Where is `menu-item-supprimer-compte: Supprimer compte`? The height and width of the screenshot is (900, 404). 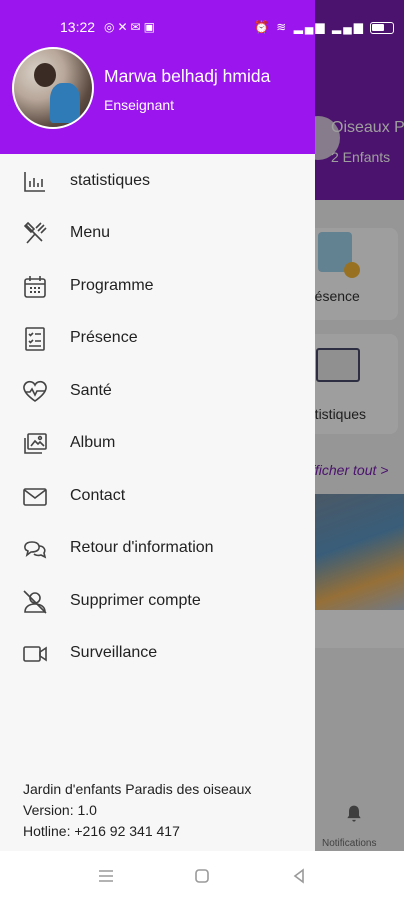 menu-item-supprimer-compte: Supprimer compte is located at coordinates (157, 601).